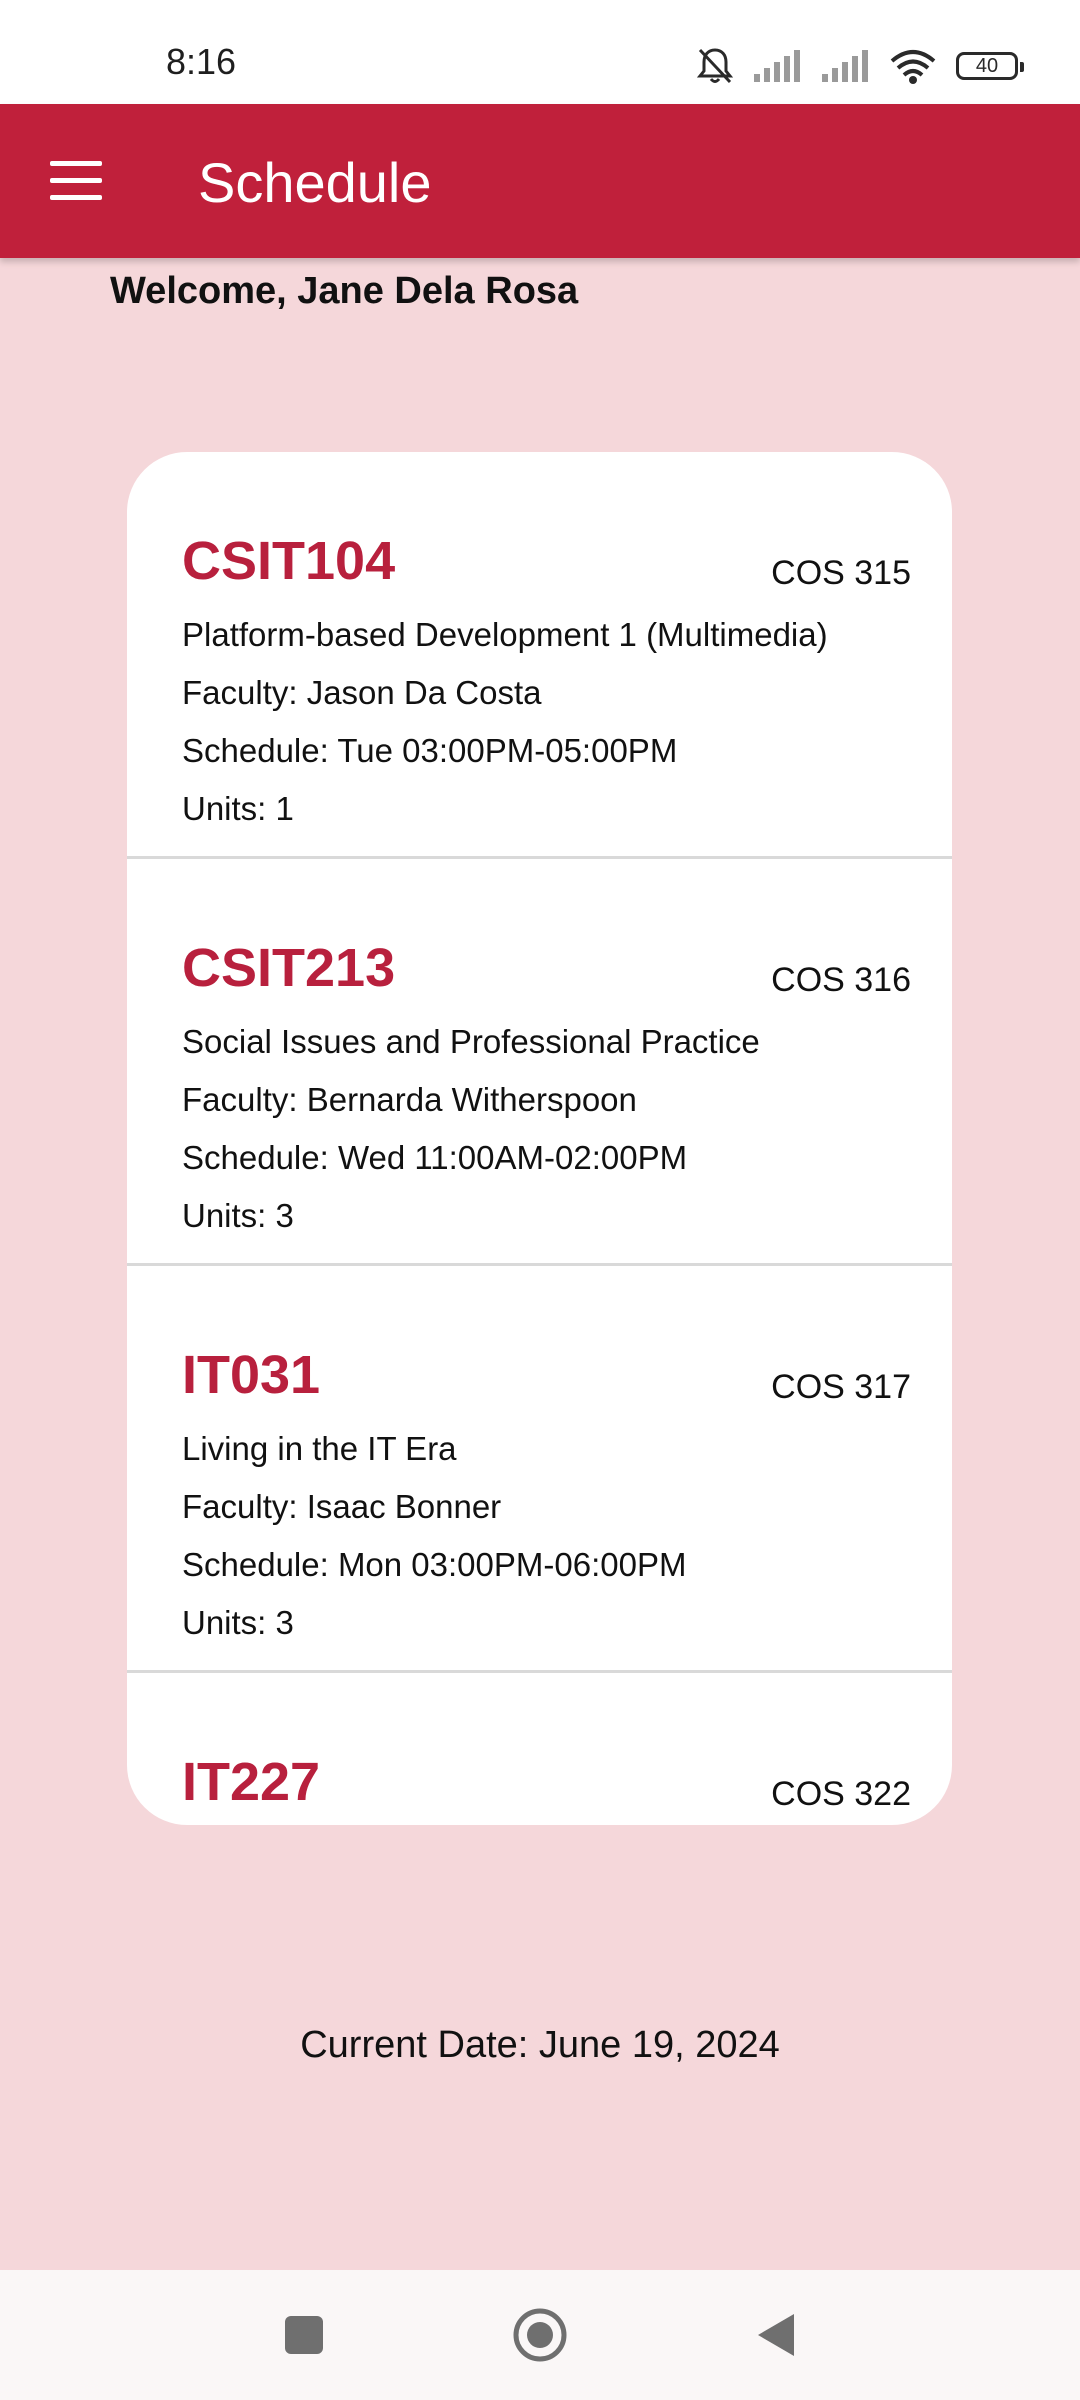  Describe the element at coordinates (841, 573) in the screenshot. I see `course-room: COS 315` at that location.